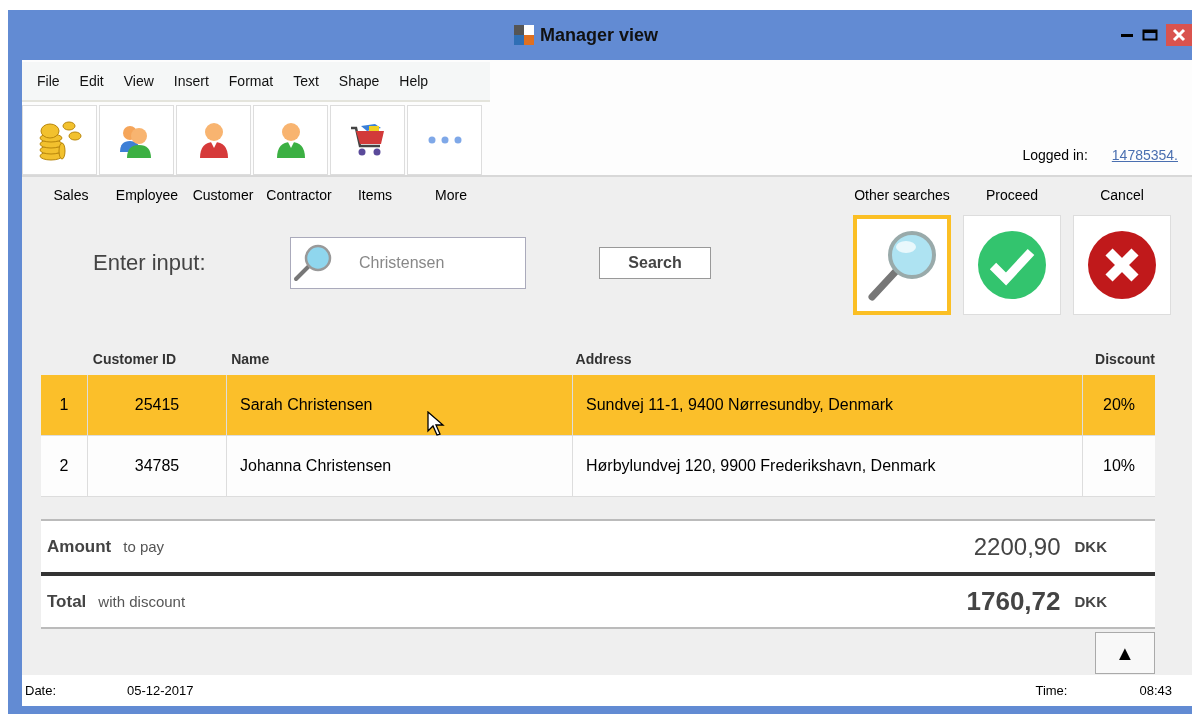 The width and height of the screenshot is (1192, 714). Describe the element at coordinates (1125, 653) in the screenshot. I see `scroll-up-button: ▲` at that location.